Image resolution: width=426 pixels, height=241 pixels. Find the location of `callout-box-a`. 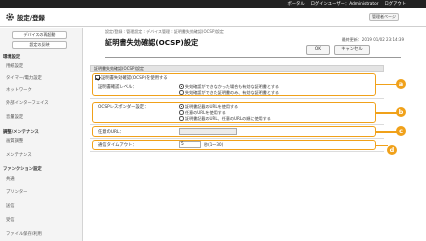

callout-box-a is located at coordinates (234, 84).